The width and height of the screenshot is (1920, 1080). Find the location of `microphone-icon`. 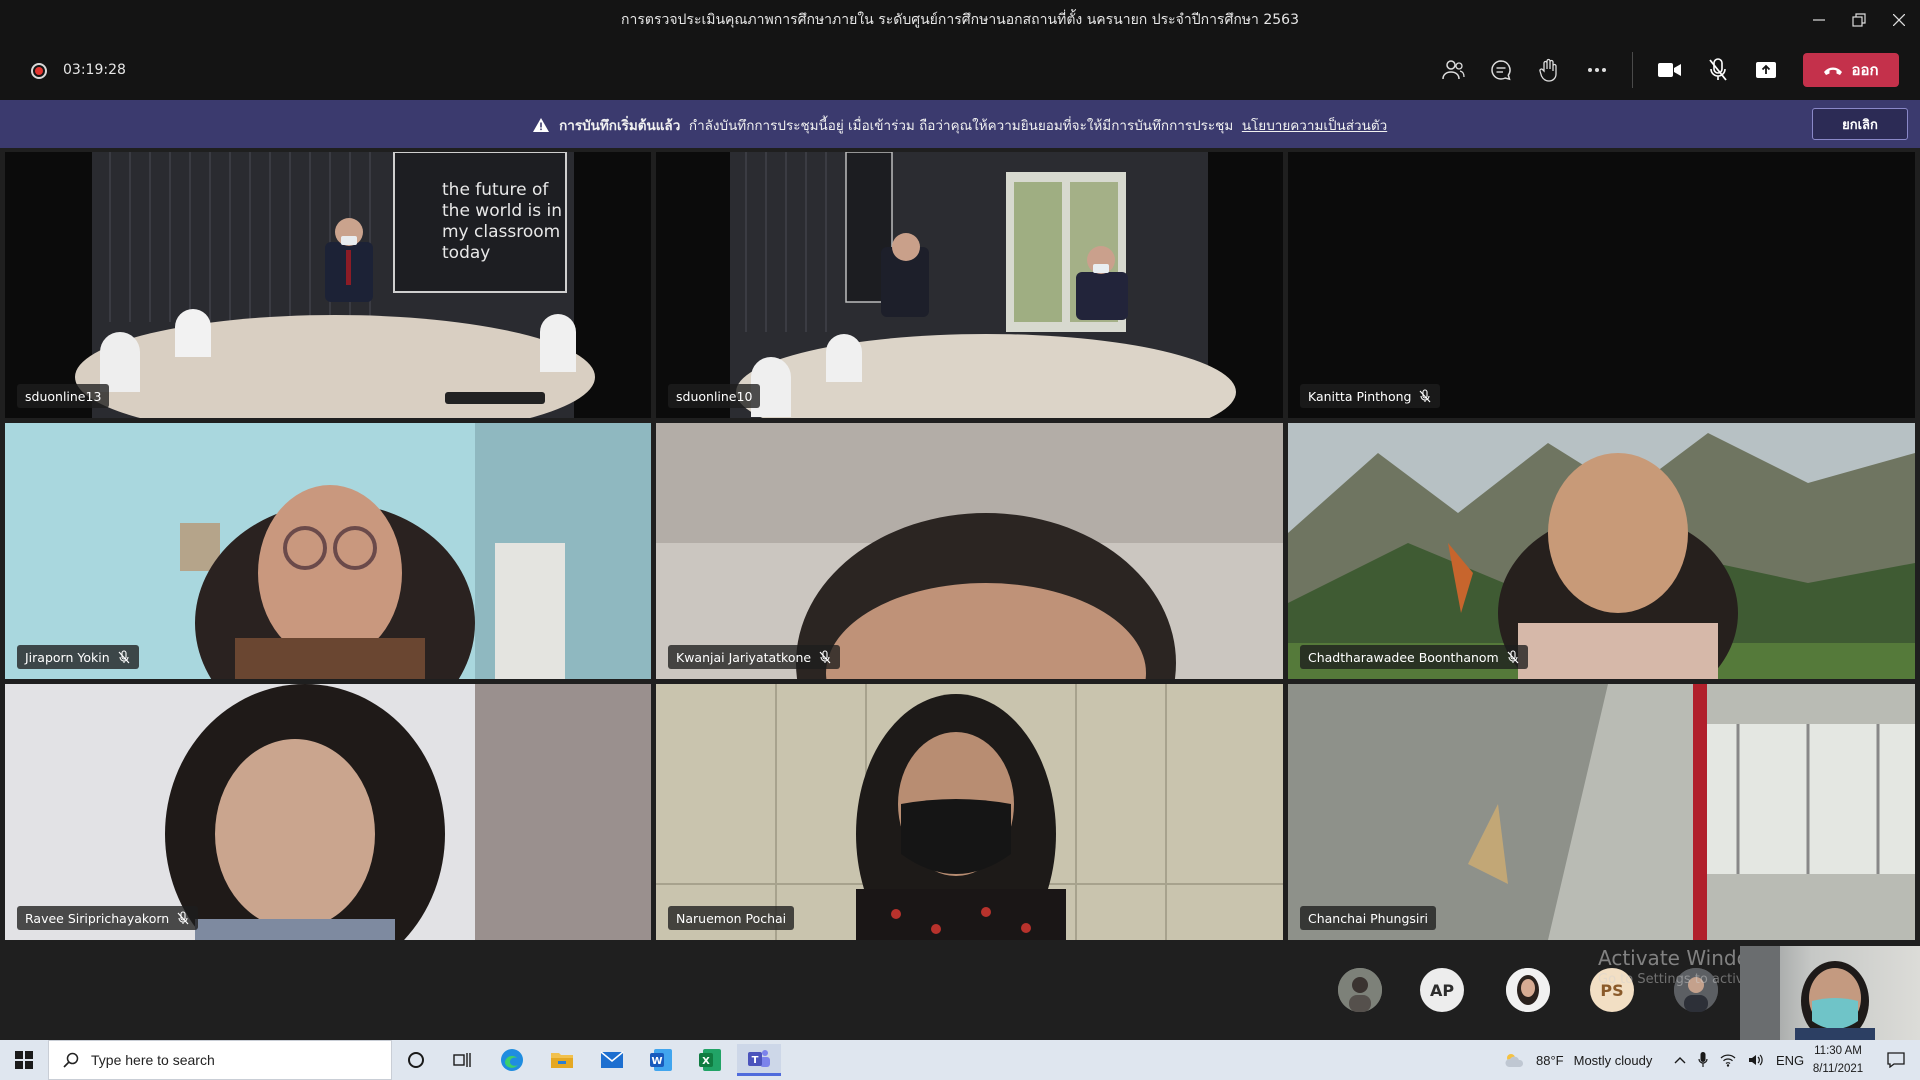

microphone-icon is located at coordinates (1703, 1060).